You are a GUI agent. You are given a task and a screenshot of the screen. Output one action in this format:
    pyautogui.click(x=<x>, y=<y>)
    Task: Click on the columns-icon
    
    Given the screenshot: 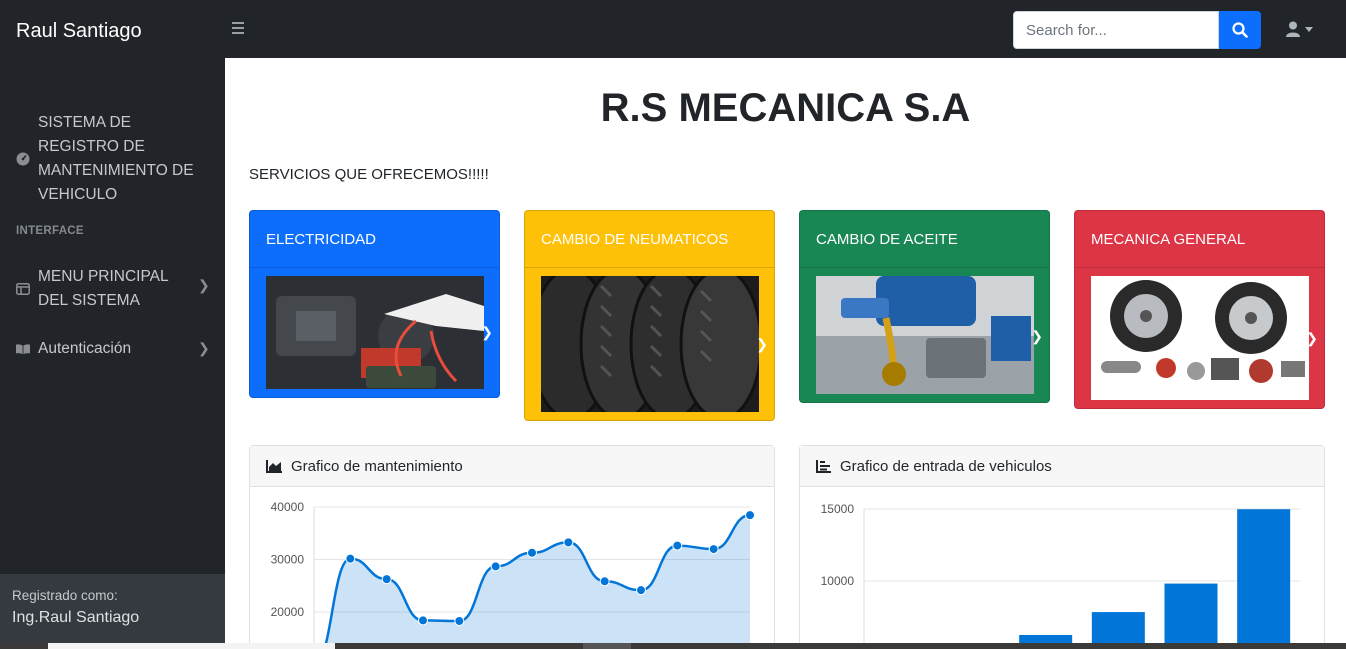 What is the action you would take?
    pyautogui.click(x=23, y=289)
    